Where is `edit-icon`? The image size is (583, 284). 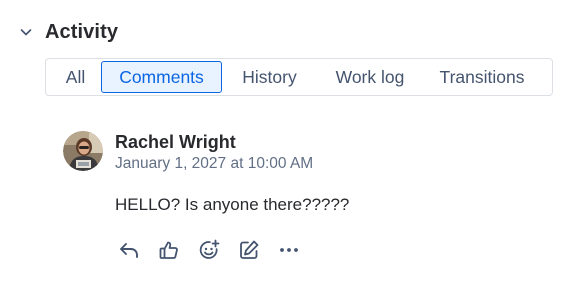
edit-icon is located at coordinates (249, 250).